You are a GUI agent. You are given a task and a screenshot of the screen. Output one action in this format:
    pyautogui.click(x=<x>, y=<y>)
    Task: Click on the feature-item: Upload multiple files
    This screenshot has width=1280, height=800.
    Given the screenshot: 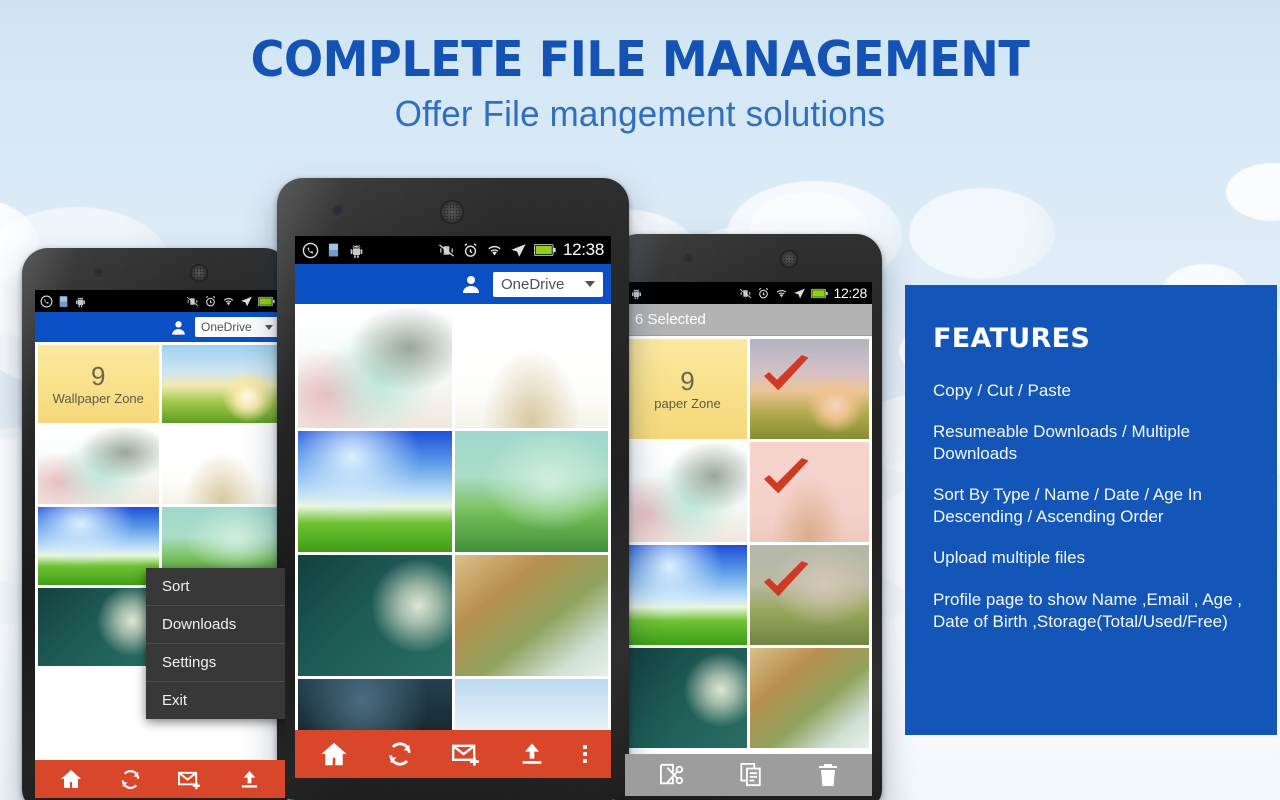 What is the action you would take?
    pyautogui.click(x=1009, y=558)
    